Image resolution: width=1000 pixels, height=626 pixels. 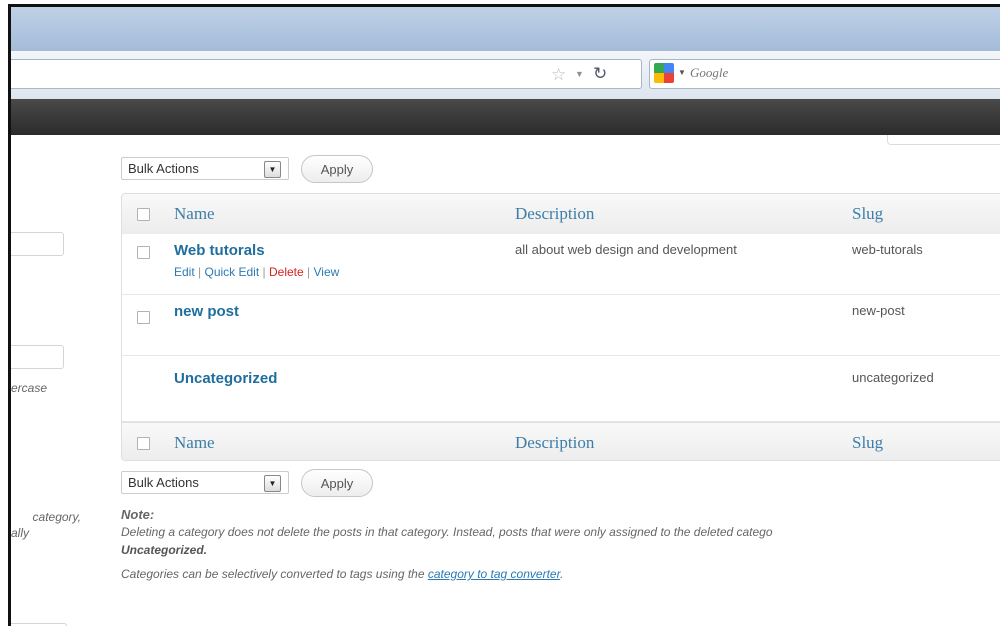 What do you see at coordinates (558, 75) in the screenshot?
I see `bookmark-star-icon: ☆` at bounding box center [558, 75].